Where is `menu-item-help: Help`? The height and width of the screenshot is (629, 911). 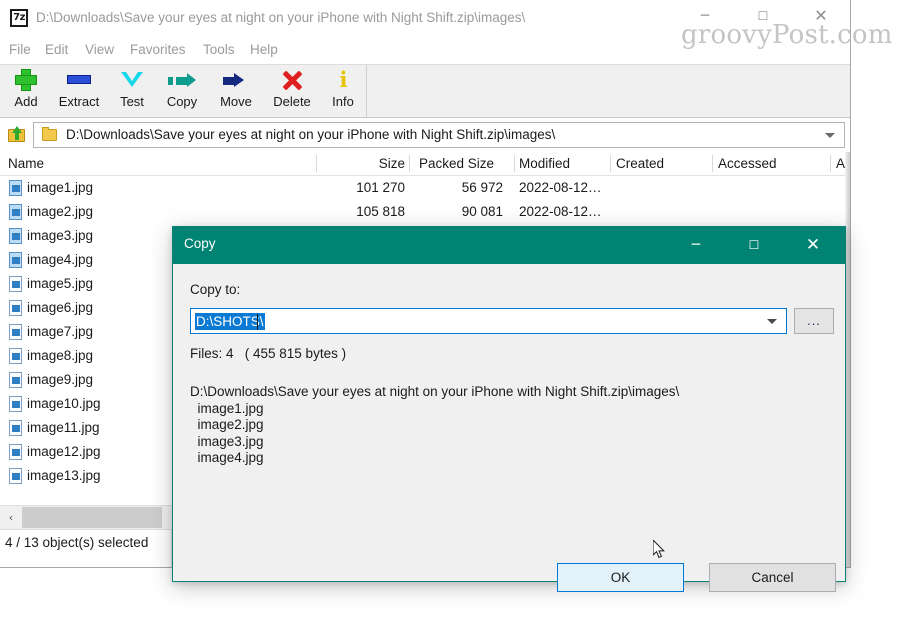
menu-item-help: Help is located at coordinates (264, 50).